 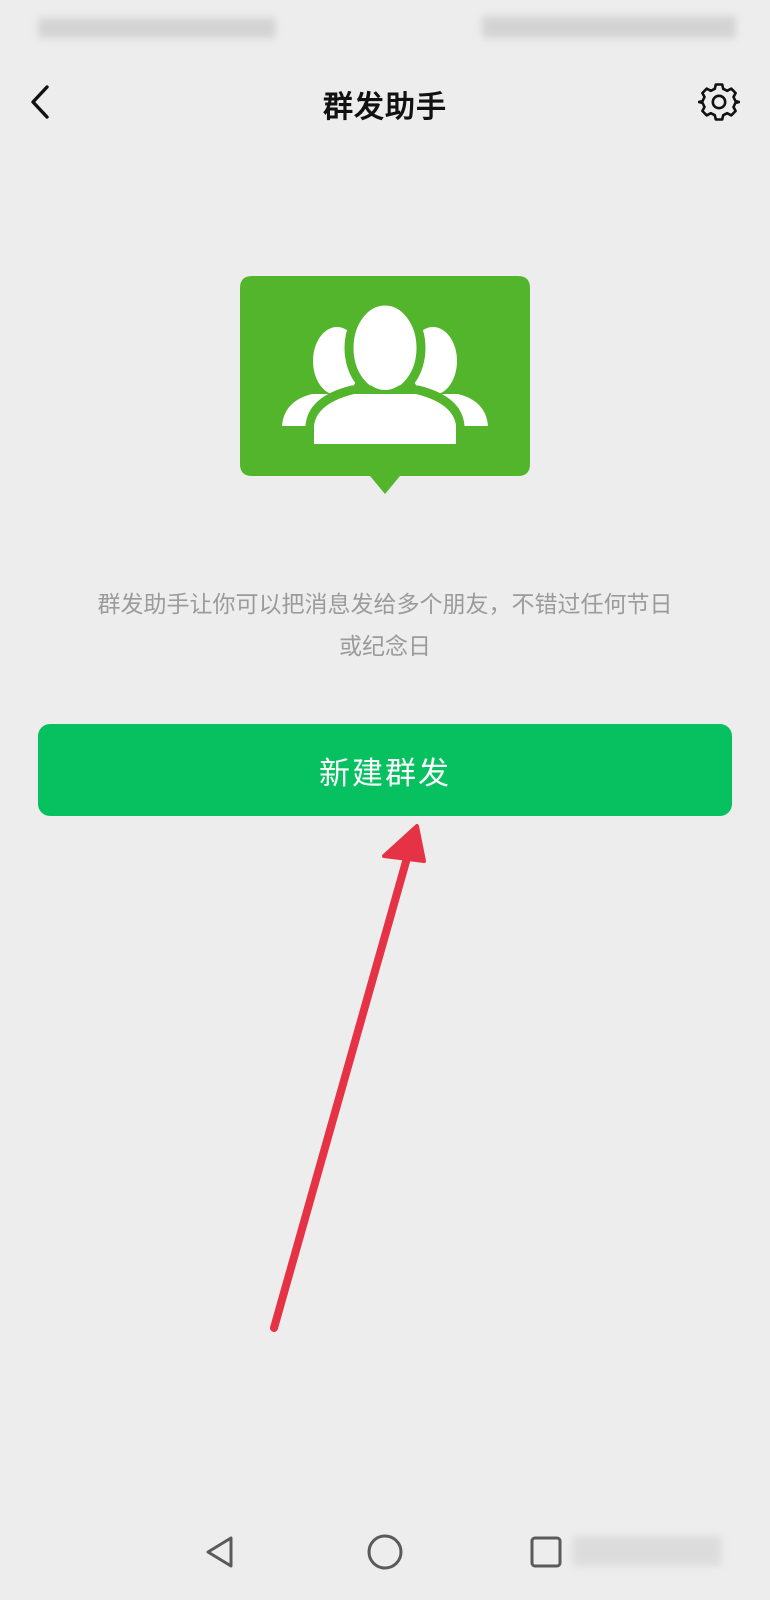 I want to click on new-broadcast-button: 新建群发, so click(x=385, y=770).